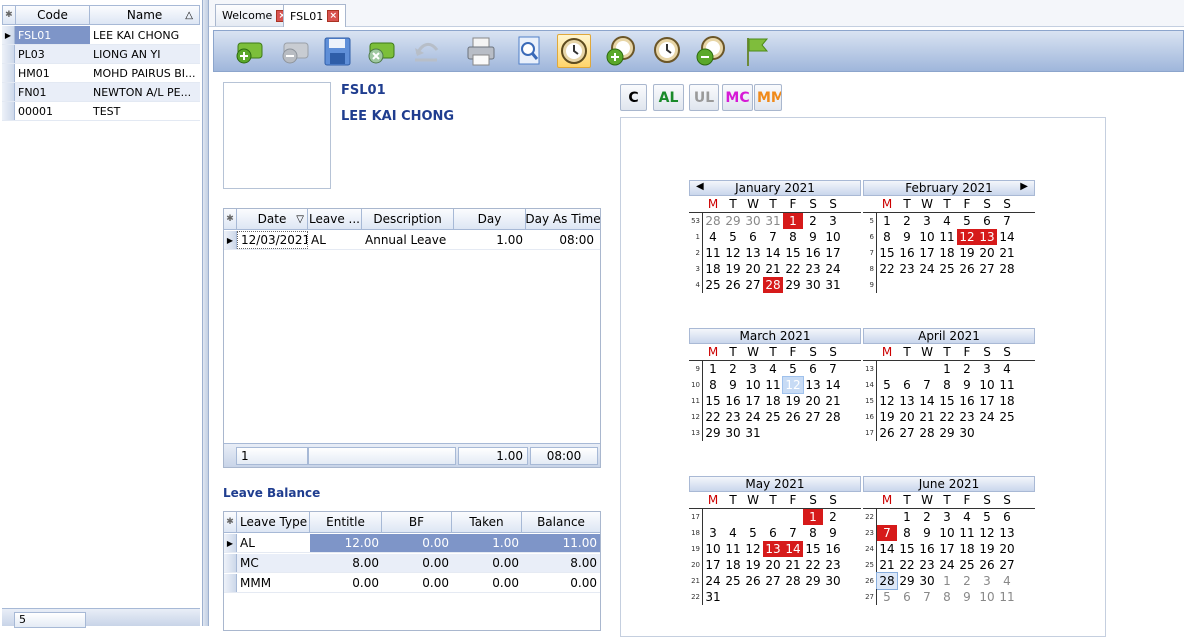 The height and width of the screenshot is (637, 1184). What do you see at coordinates (704, 97) in the screenshot?
I see `leave-type-ul-button: UL` at bounding box center [704, 97].